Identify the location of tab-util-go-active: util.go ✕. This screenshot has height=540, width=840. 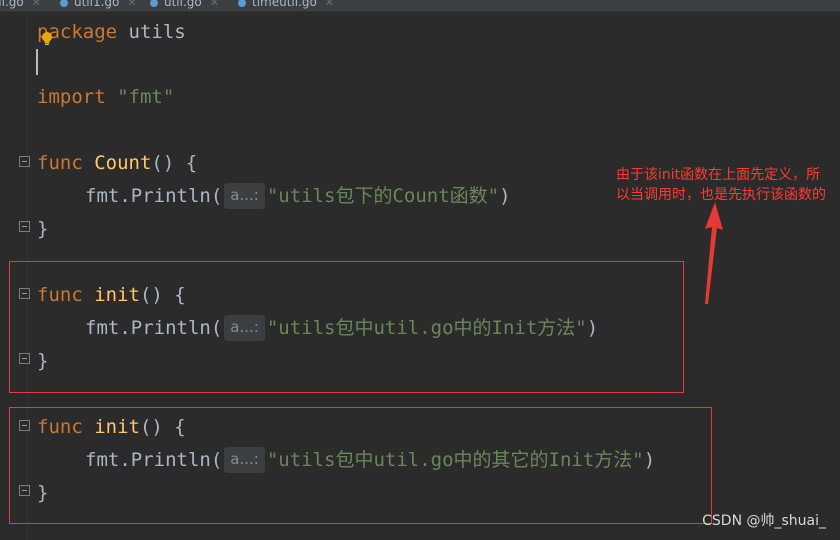
(184, 5).